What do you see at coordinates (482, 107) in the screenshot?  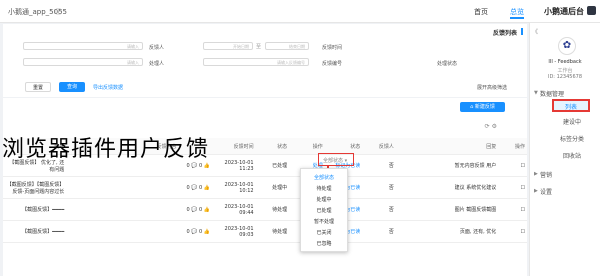 I see `create-feedback-button: ⌂ 新建反馈` at bounding box center [482, 107].